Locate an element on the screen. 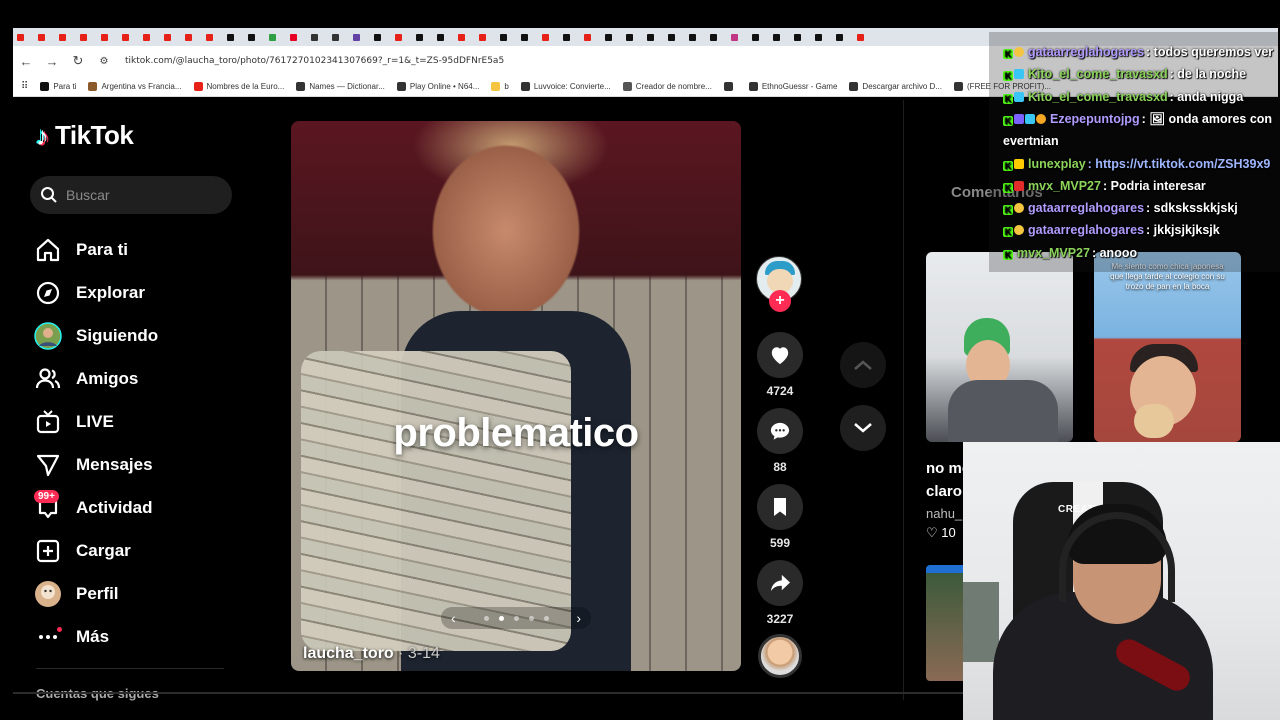 This screenshot has height=720, width=1280. sidebar-item-mensajes: Mensajes is located at coordinates (96, 464).